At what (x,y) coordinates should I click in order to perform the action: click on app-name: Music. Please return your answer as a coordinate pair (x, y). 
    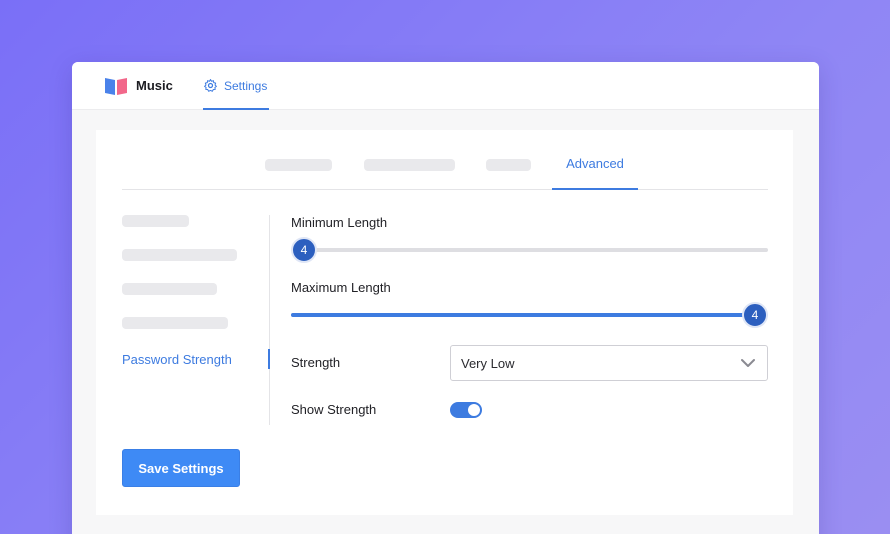
    Looking at the image, I should click on (154, 85).